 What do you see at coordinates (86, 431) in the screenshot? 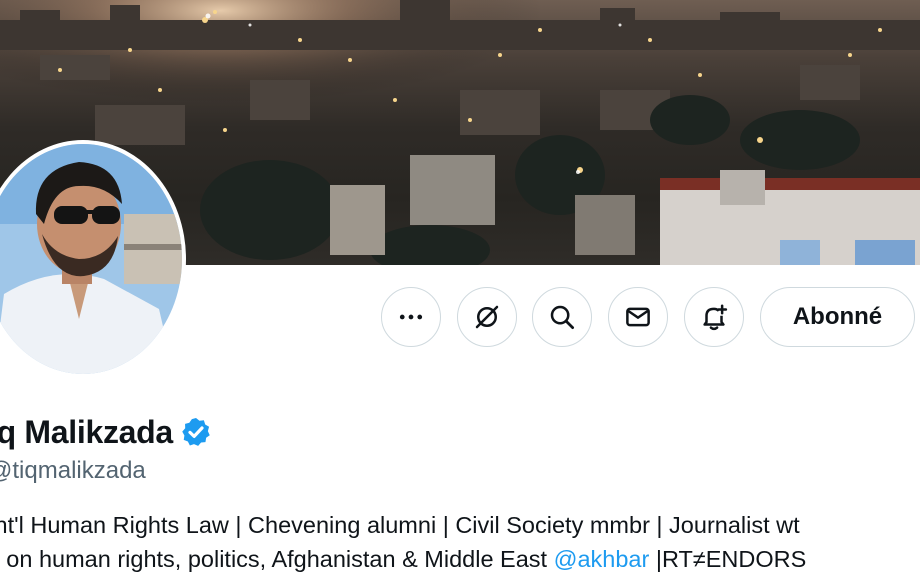
I see `display-name: iq Malikzada` at bounding box center [86, 431].